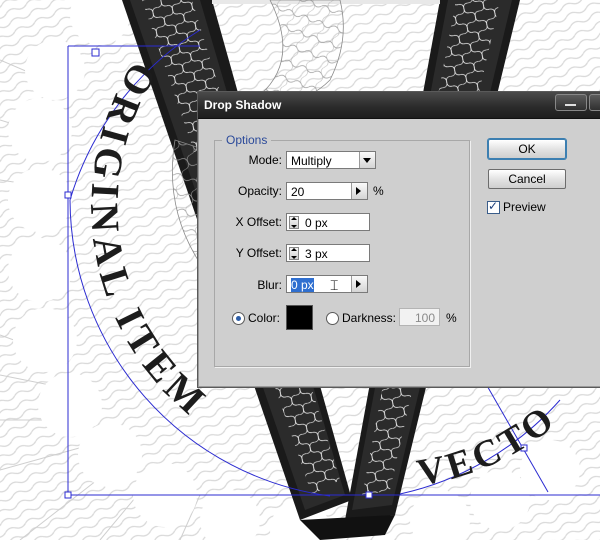 Image resolution: width=600 pixels, height=540 pixels. Describe the element at coordinates (258, 222) in the screenshot. I see `x-offset-label: X Offset:` at that location.